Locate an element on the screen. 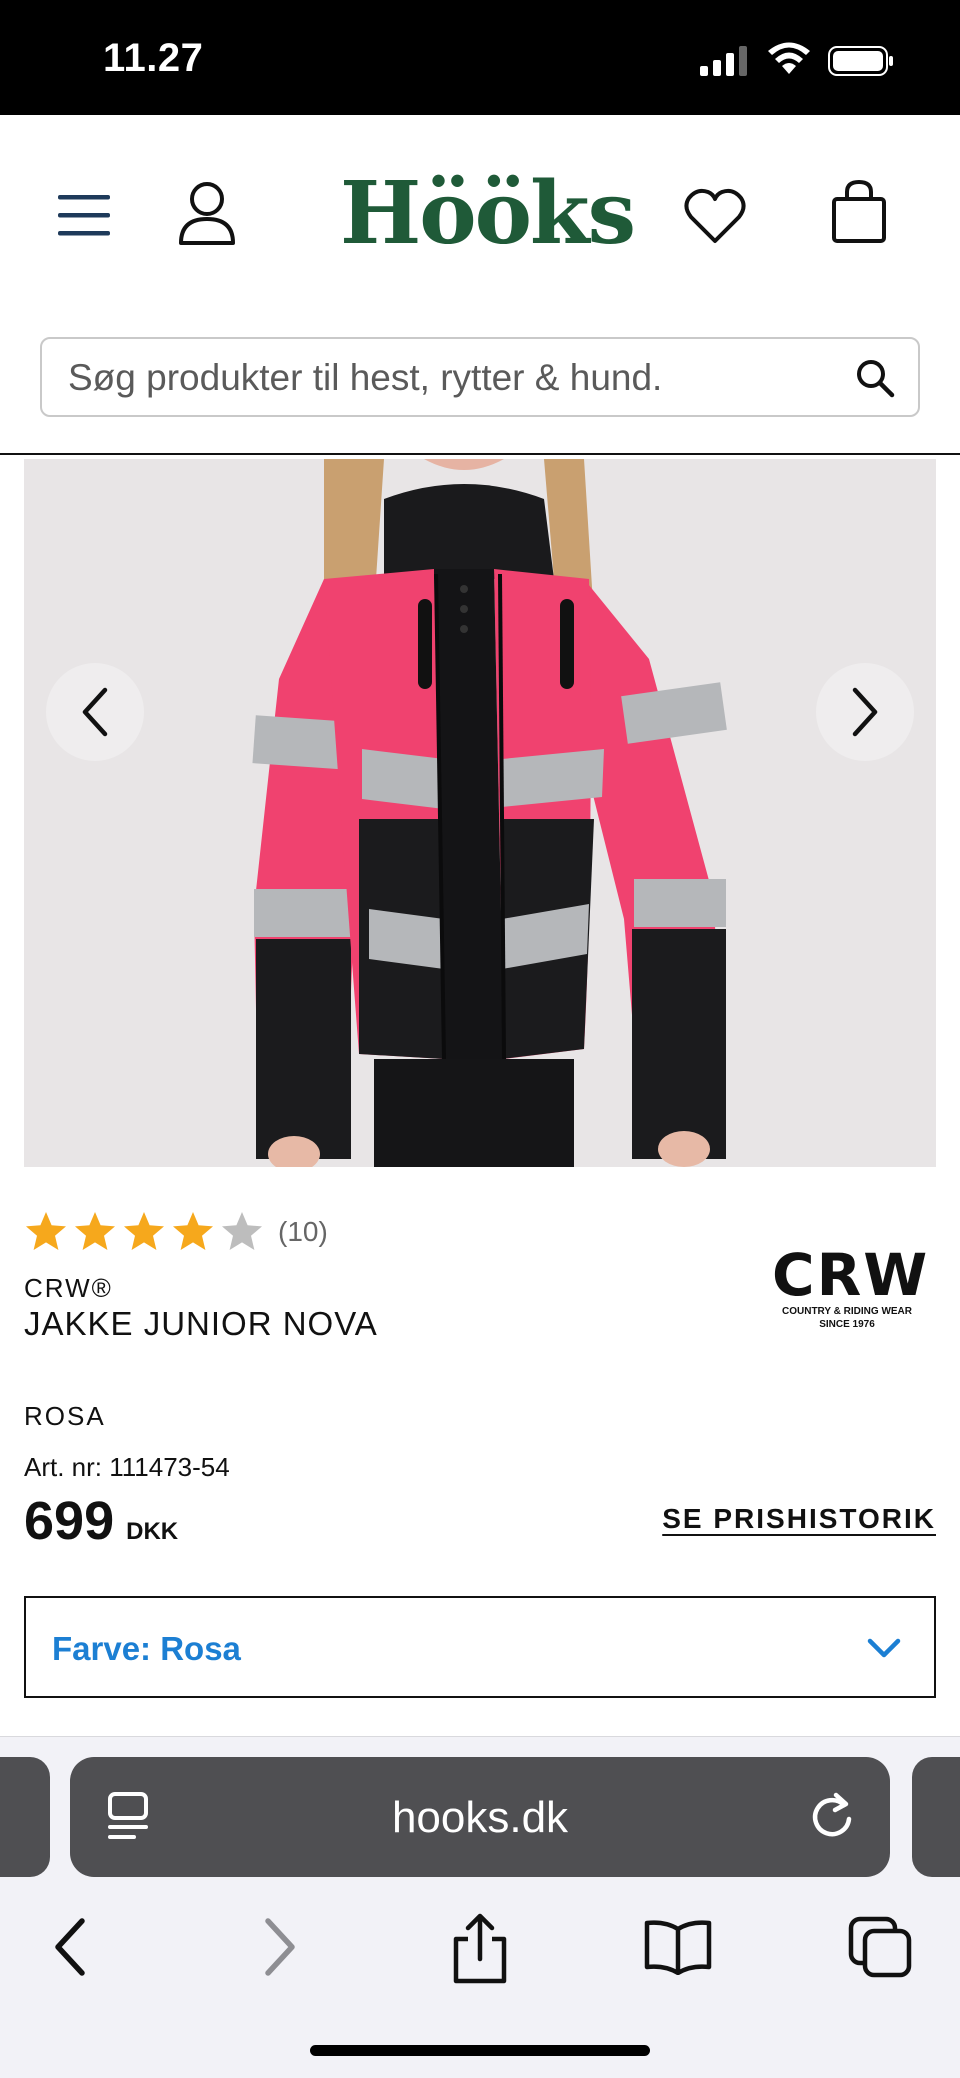  forward-button is located at coordinates (280, 1947).